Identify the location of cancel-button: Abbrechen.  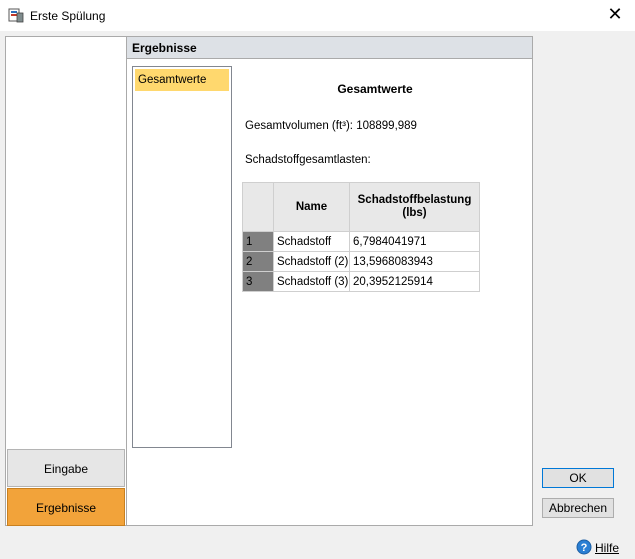
(578, 508).